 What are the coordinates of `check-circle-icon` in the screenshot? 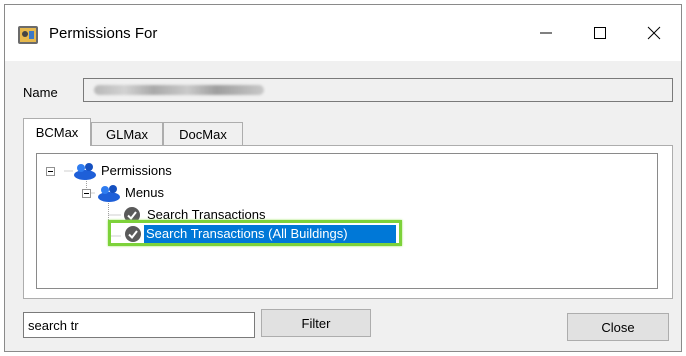 It's located at (133, 234).